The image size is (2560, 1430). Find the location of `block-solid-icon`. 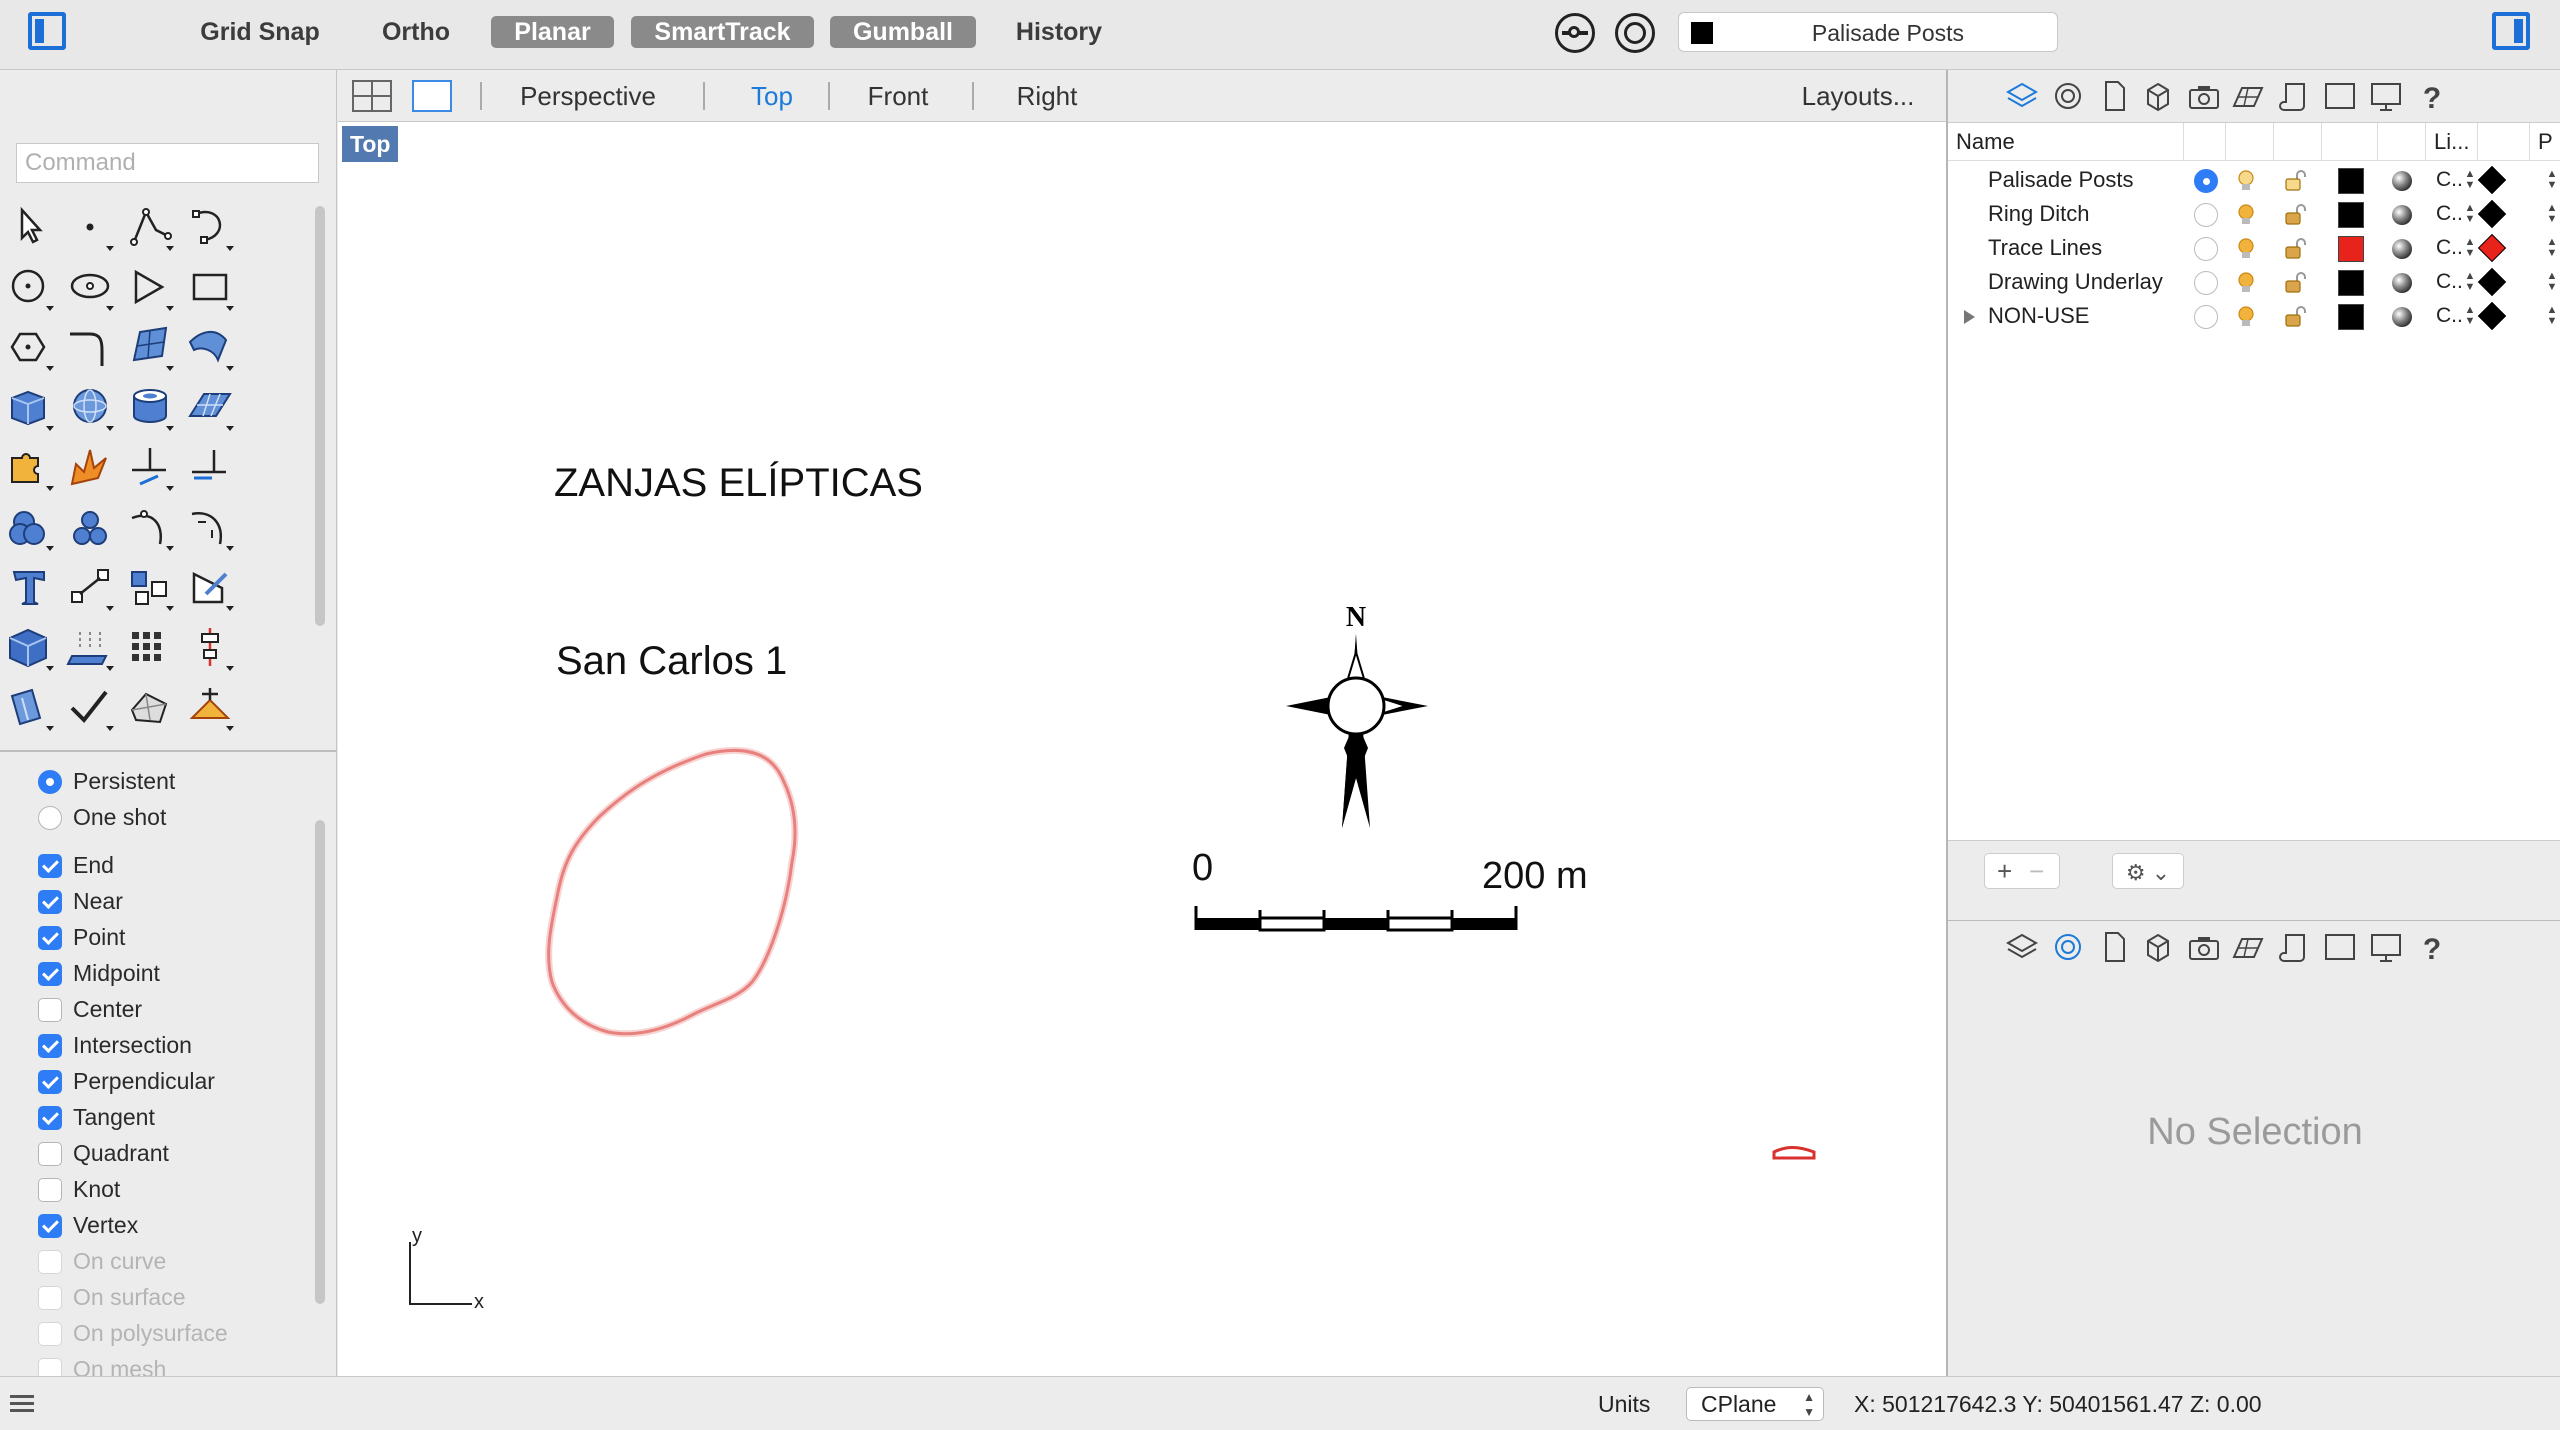

block-solid-icon is located at coordinates (30, 647).